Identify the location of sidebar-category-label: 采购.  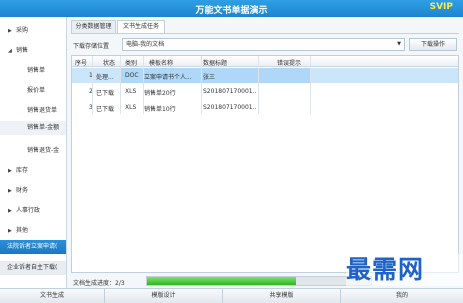
(22, 30).